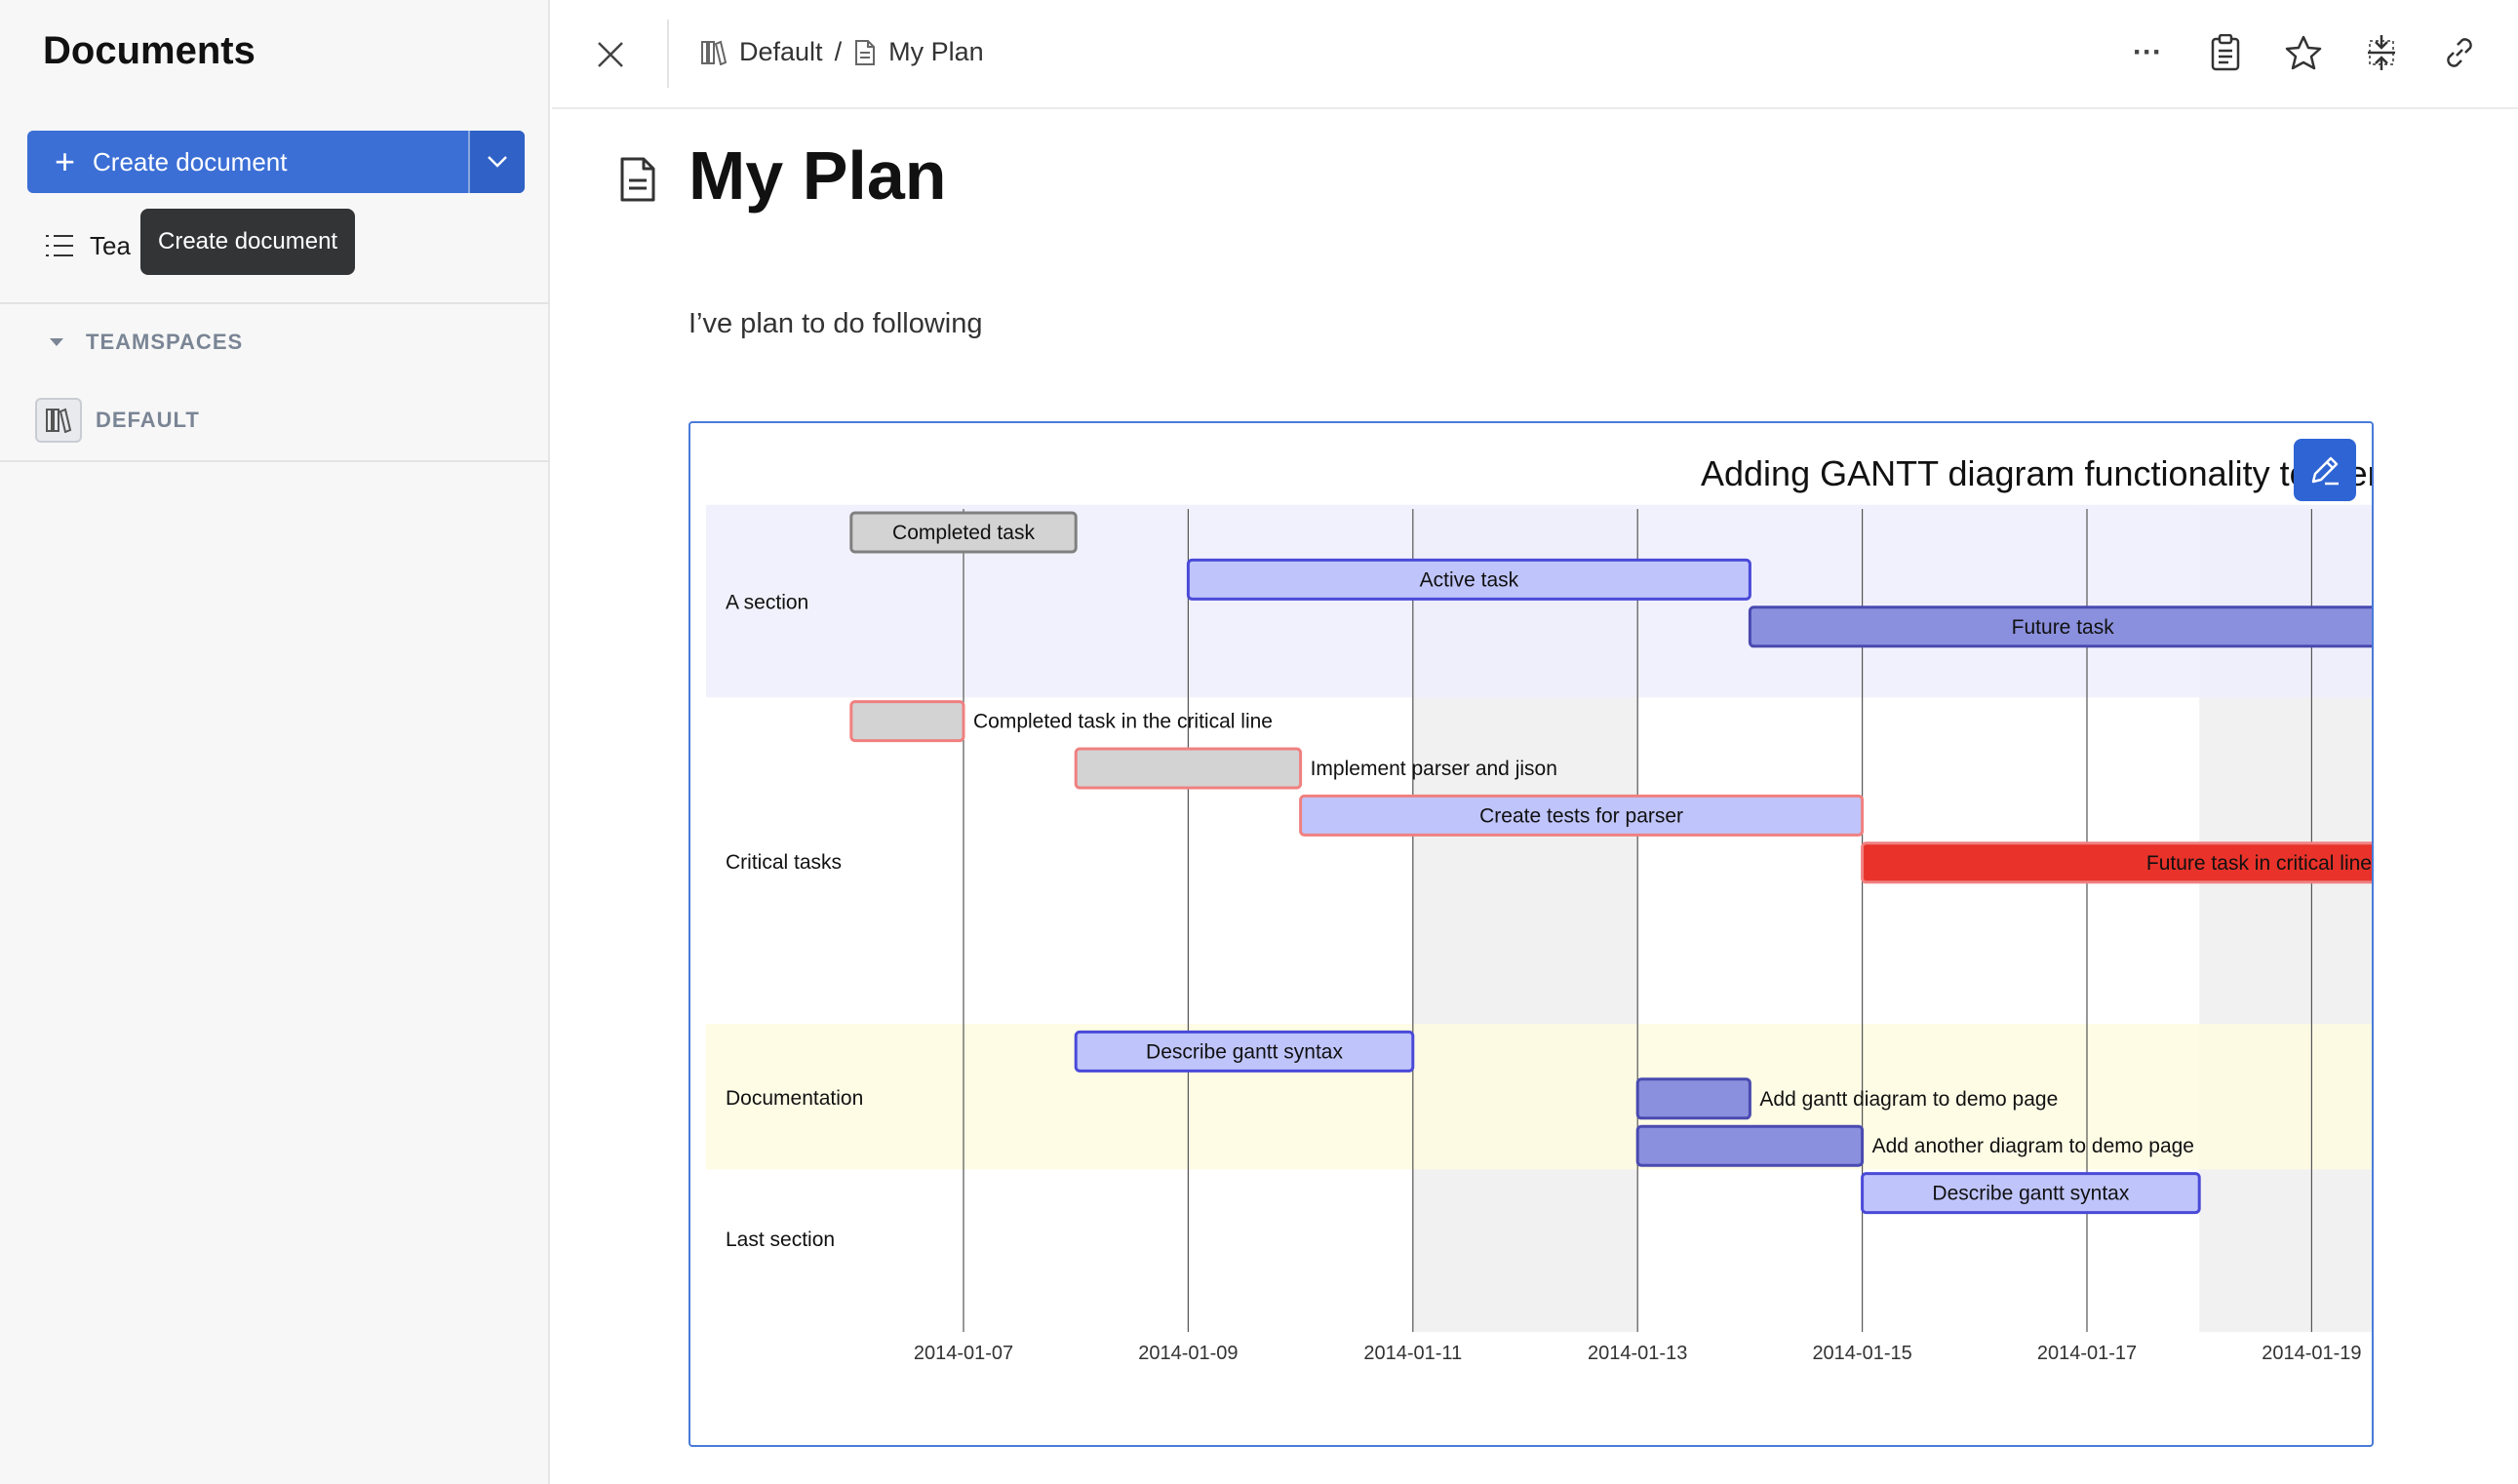 The width and height of the screenshot is (2518, 1484). Describe the element at coordinates (1535, 54) in the screenshot. I see `document-header: Default / My Plan ···` at that location.